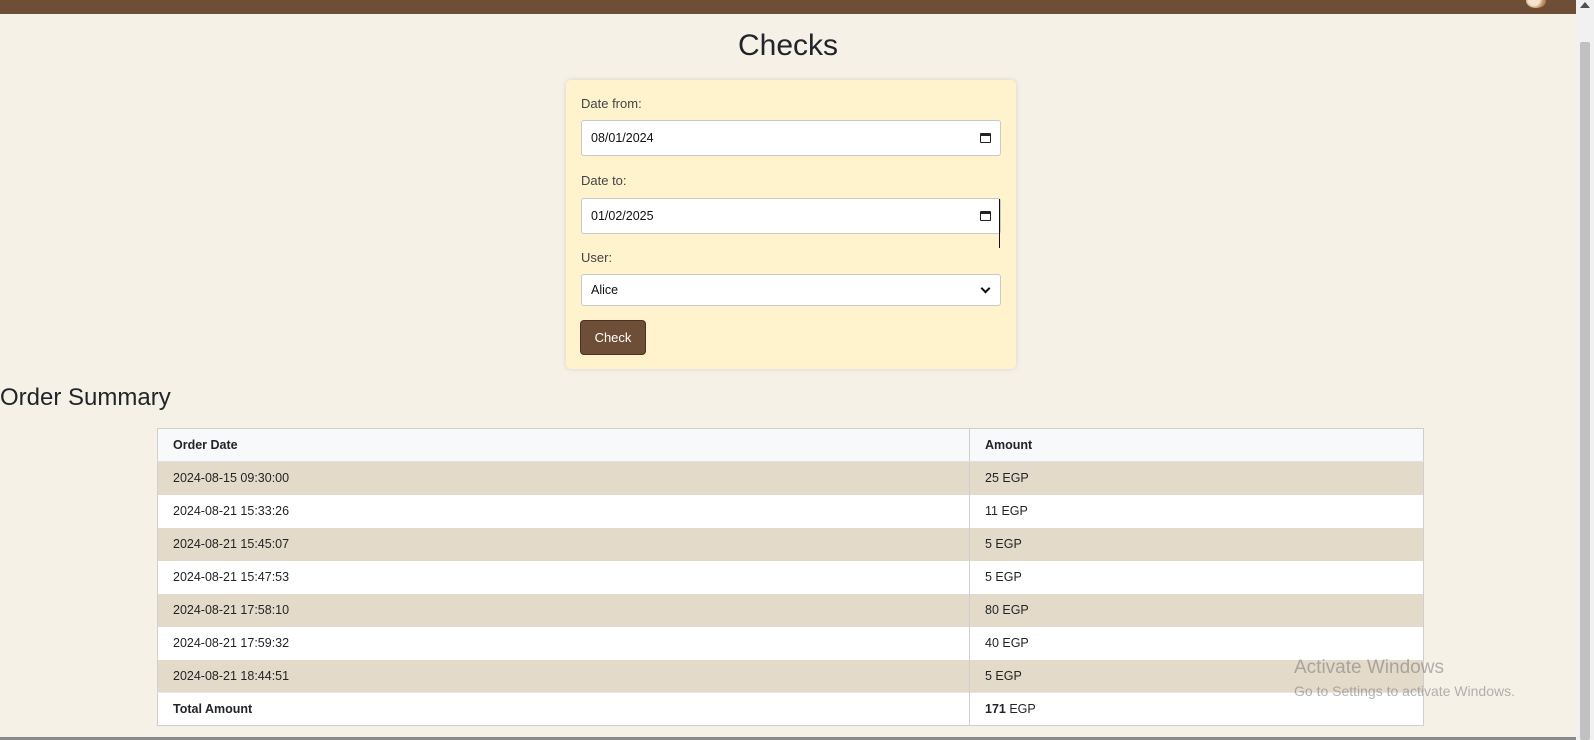  Describe the element at coordinates (597, 257) in the screenshot. I see `user-label: User:` at that location.